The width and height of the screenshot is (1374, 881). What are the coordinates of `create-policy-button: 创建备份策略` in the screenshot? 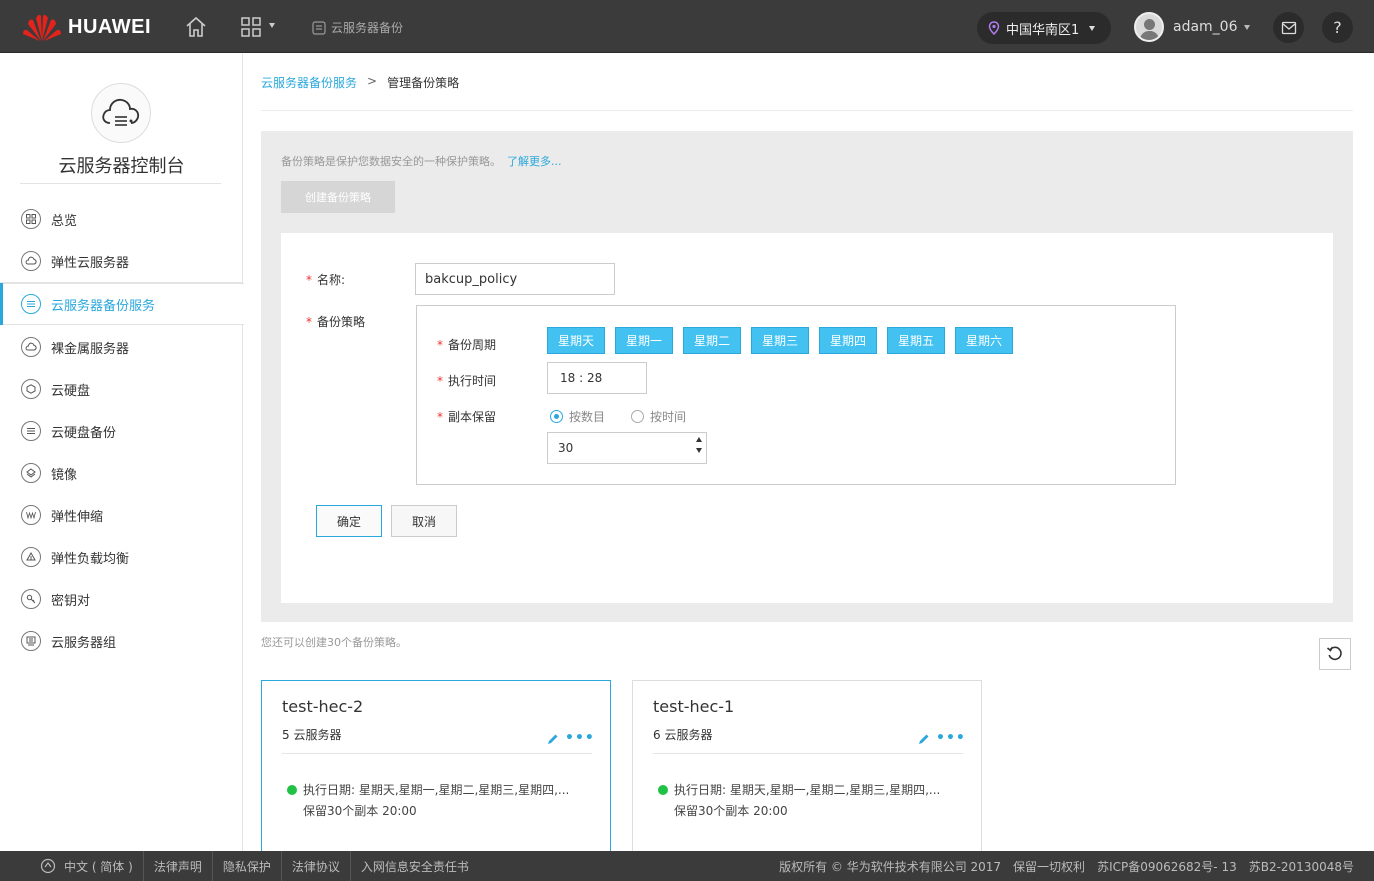 It's located at (338, 197).